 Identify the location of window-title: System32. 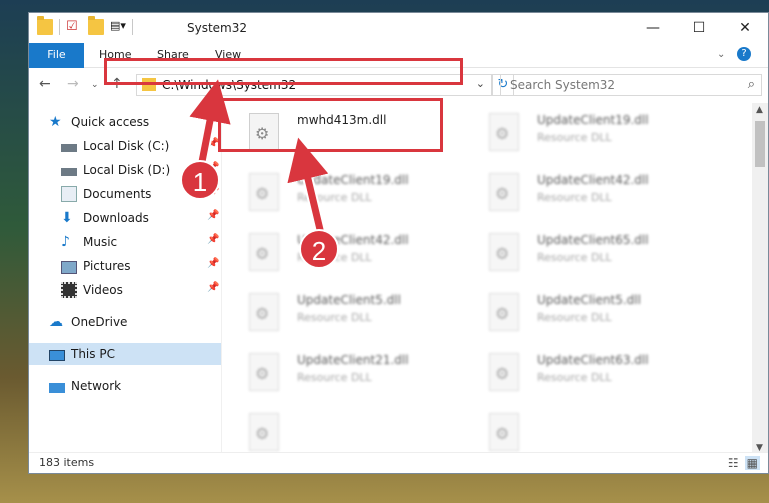
(217, 28).